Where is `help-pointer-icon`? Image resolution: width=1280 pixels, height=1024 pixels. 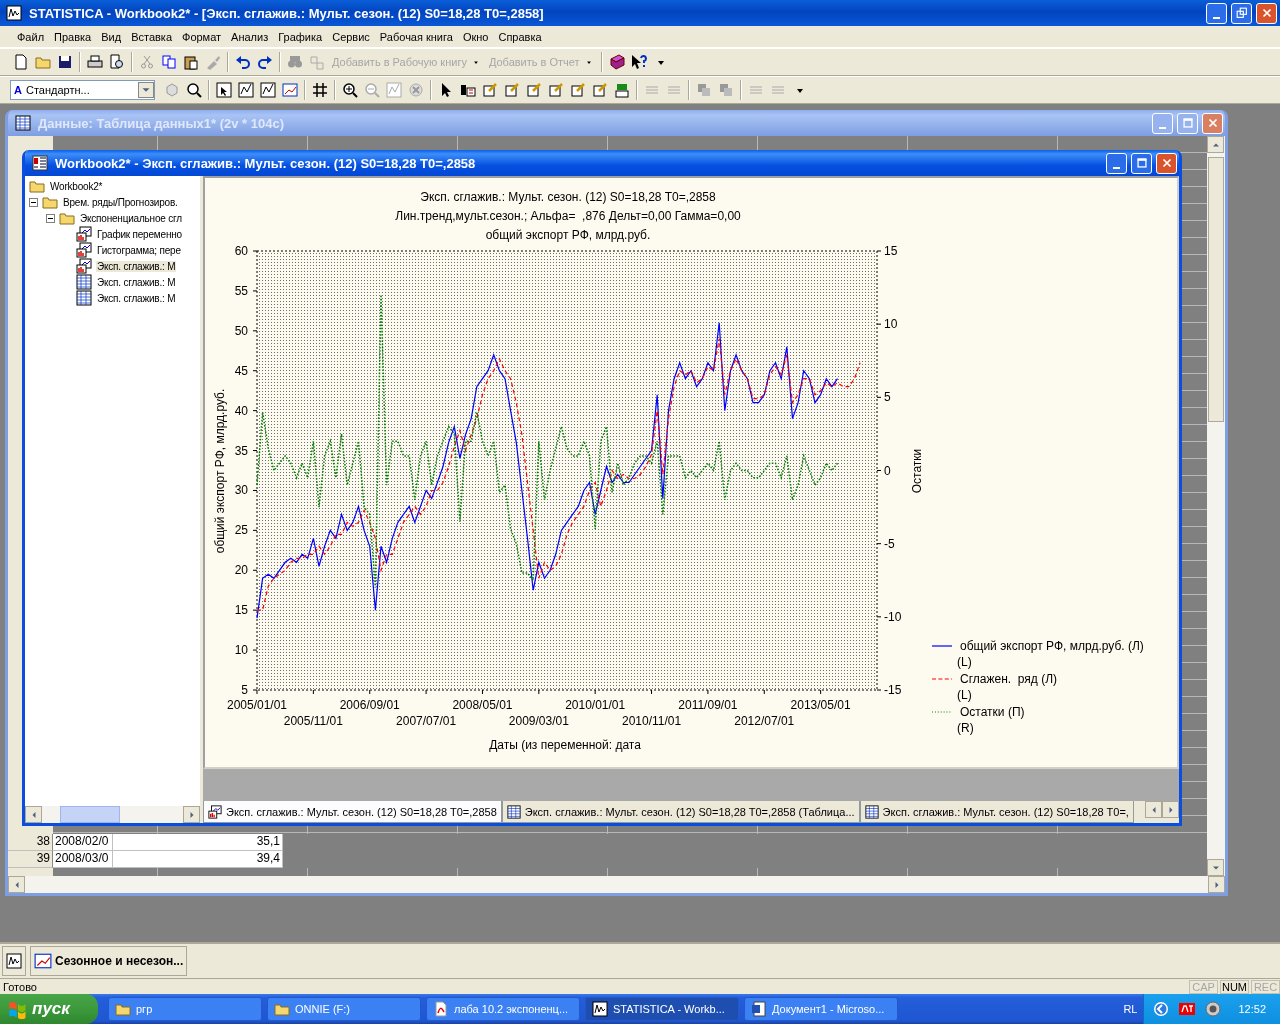
help-pointer-icon is located at coordinates (638, 62).